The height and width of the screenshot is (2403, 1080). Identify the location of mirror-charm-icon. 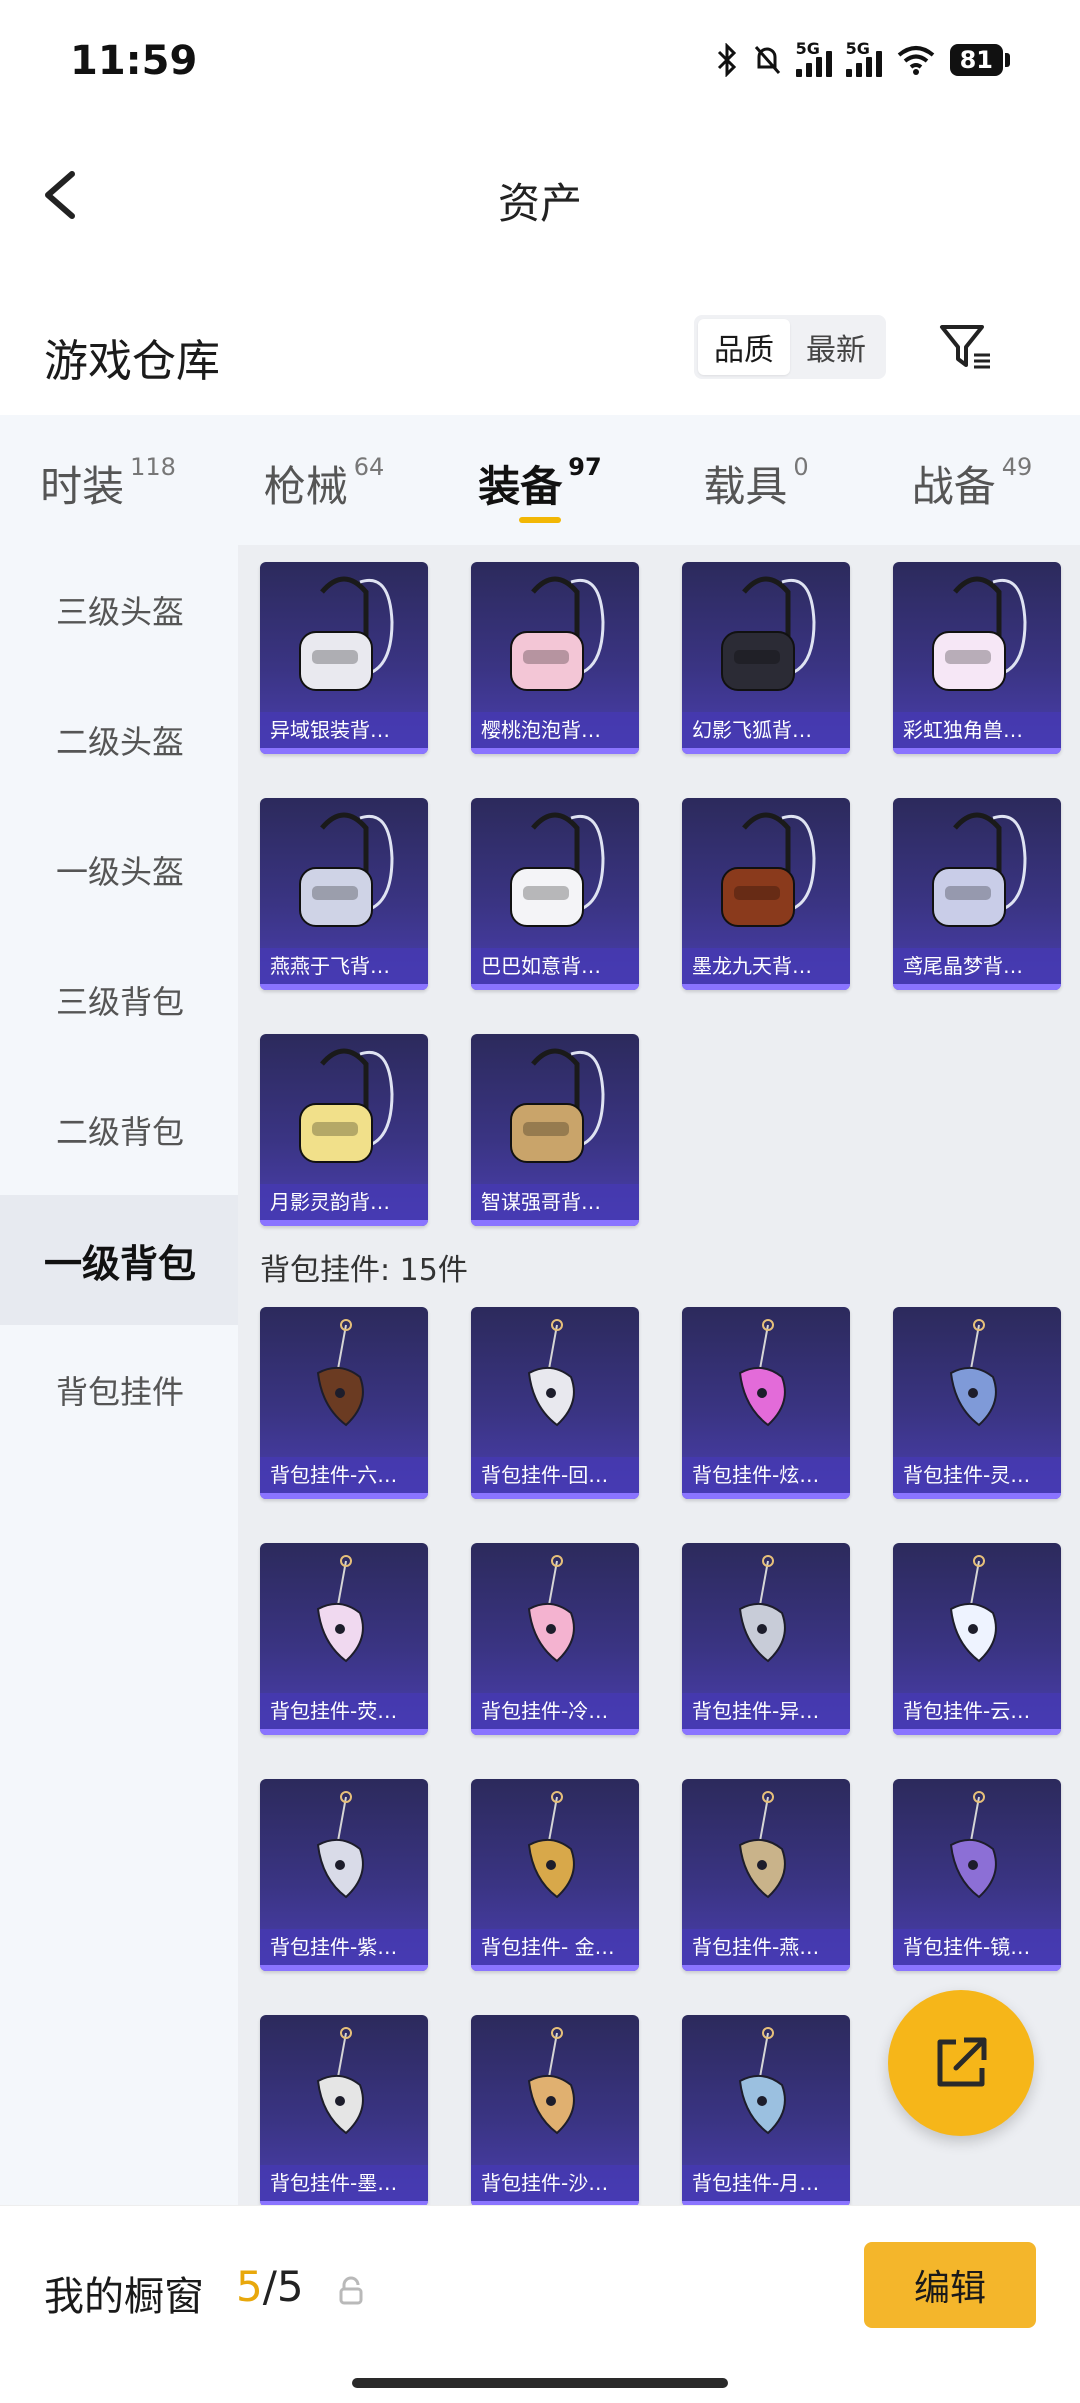
(973, 1845).